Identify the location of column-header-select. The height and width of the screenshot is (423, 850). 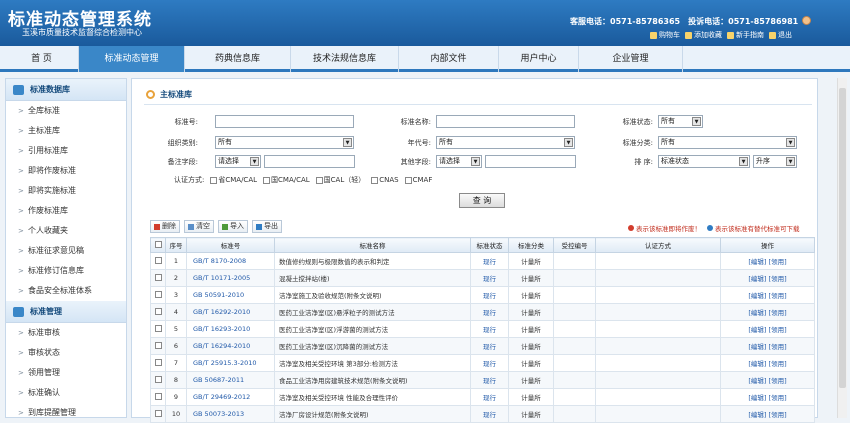
(158, 245).